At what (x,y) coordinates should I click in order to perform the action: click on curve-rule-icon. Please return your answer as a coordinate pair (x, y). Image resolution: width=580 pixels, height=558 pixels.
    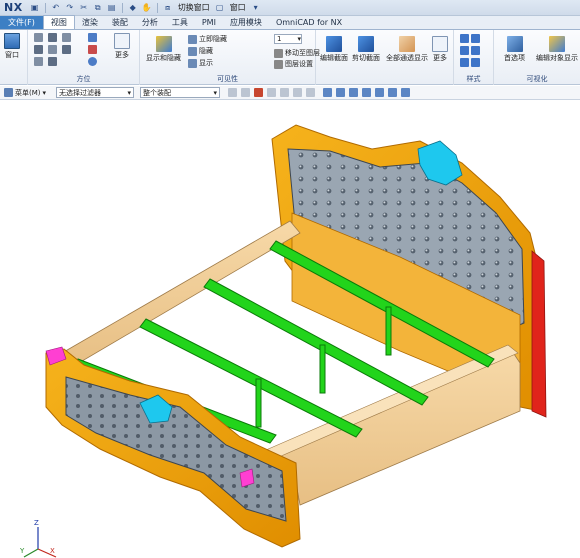
    Looking at the image, I should click on (272, 92).